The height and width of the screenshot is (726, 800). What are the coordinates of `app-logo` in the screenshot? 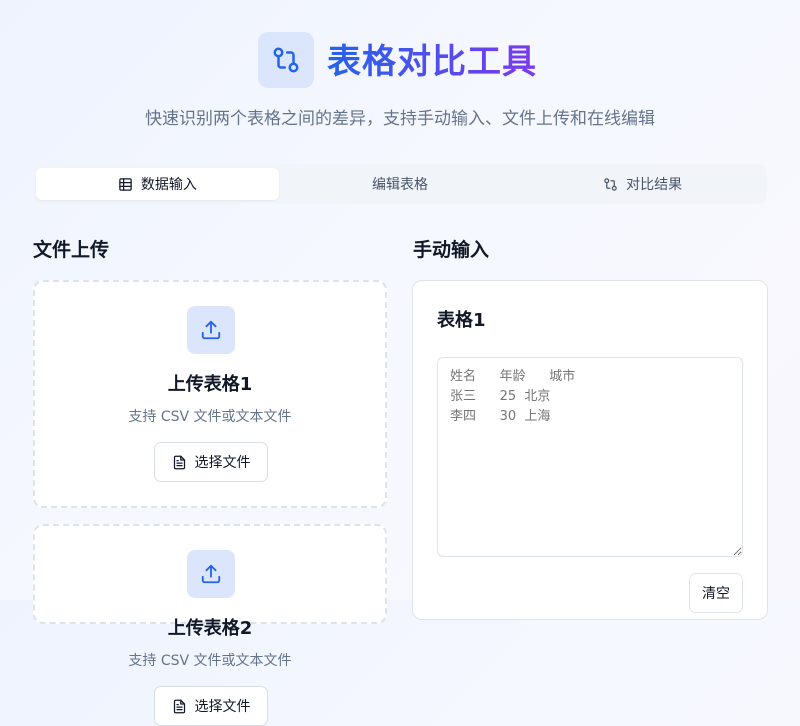 It's located at (286, 60).